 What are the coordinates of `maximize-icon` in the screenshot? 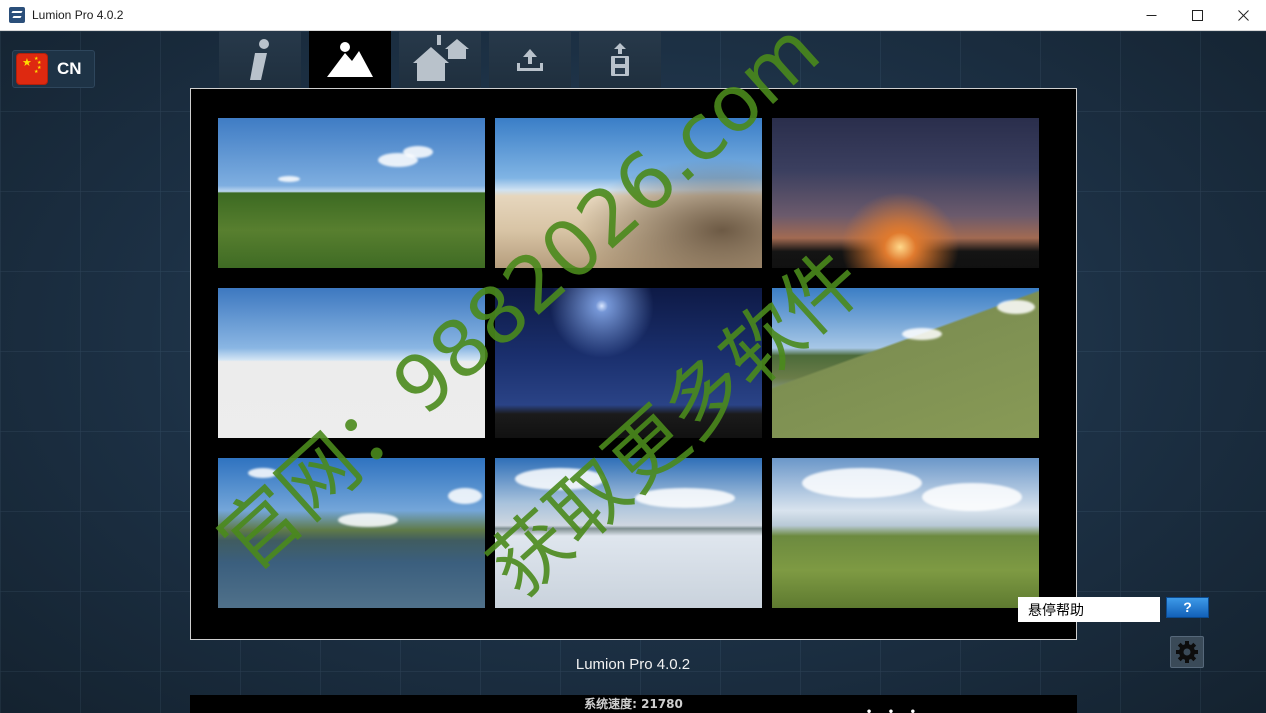 It's located at (1197, 15).